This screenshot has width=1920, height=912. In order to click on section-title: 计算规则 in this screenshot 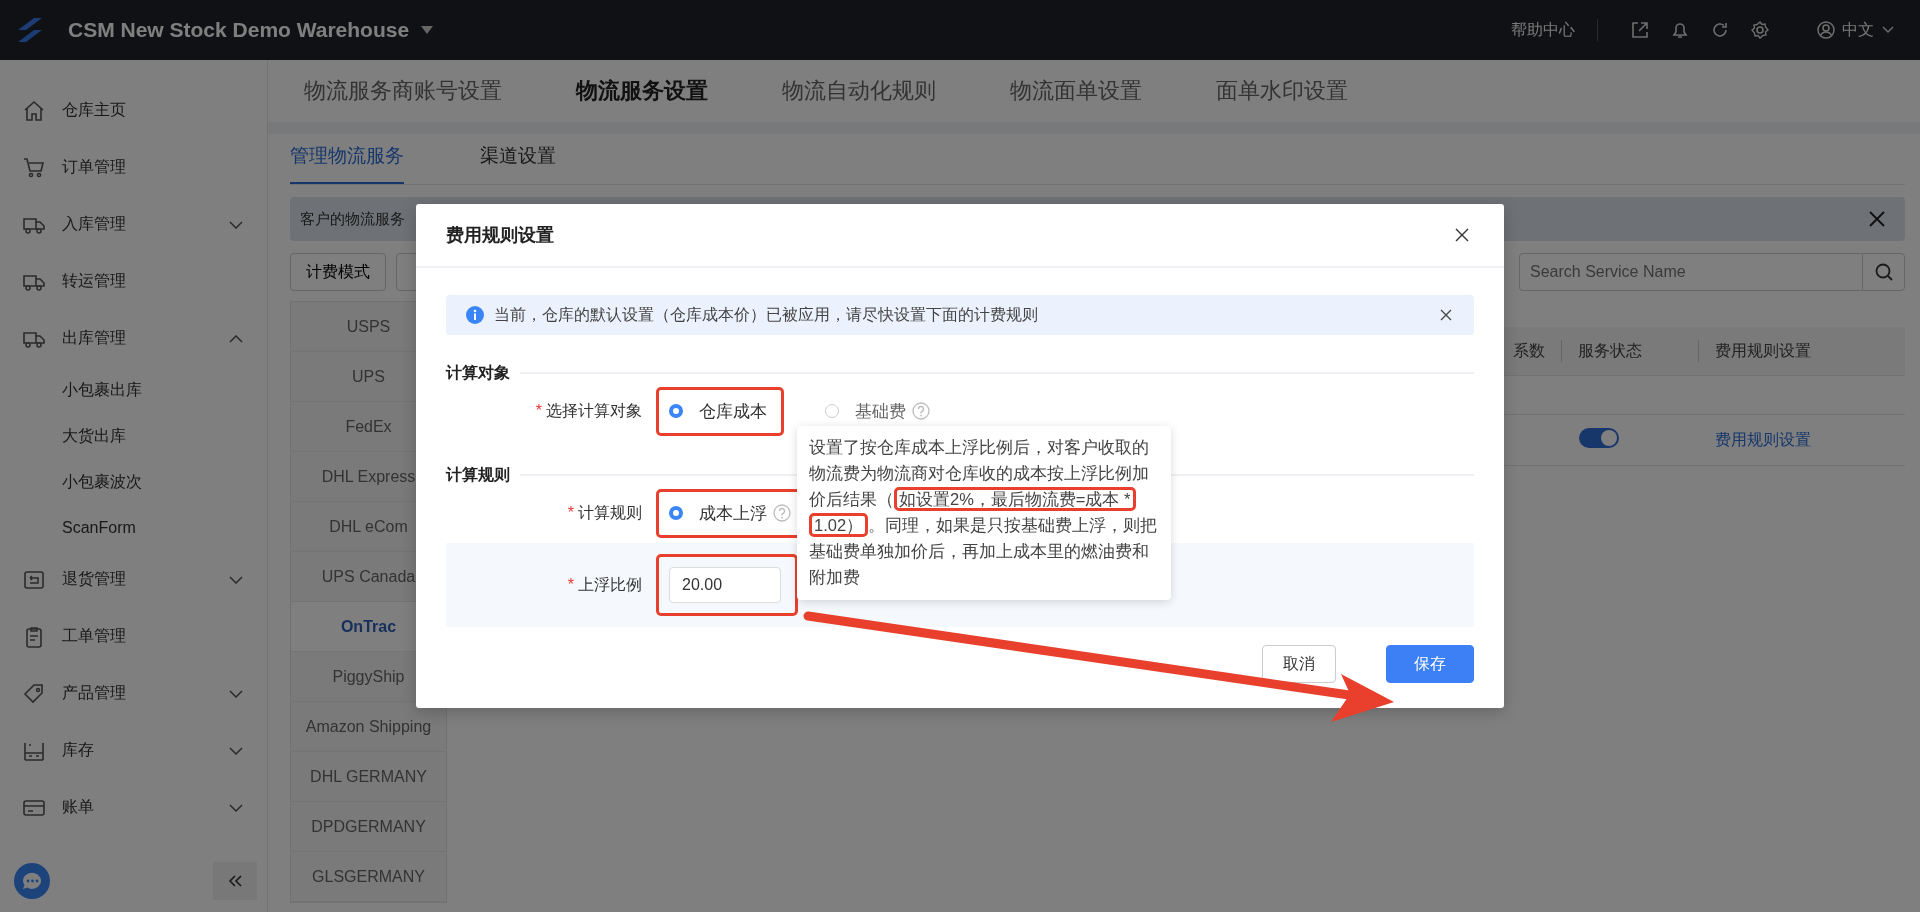, I will do `click(478, 474)`.